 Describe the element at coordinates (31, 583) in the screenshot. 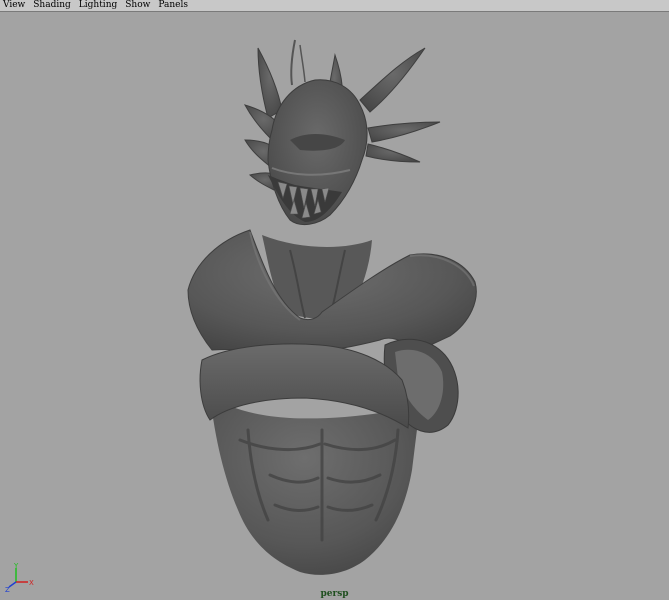

I see `x-axis-label: X` at that location.